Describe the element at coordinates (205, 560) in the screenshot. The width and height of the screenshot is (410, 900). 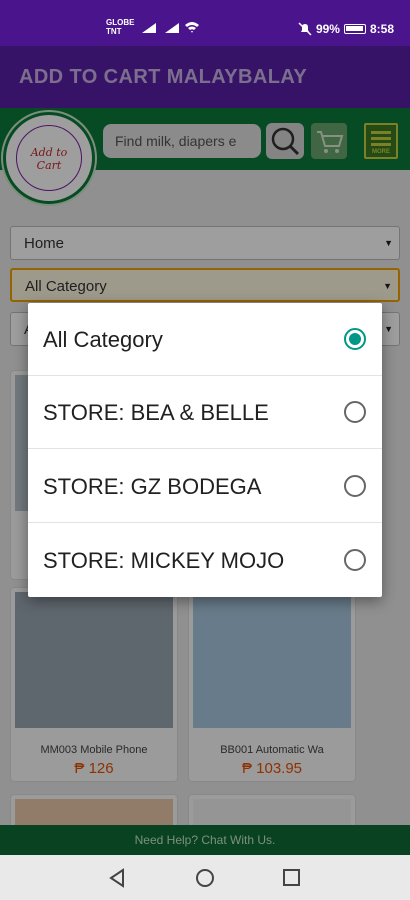
I see `option-mickey-mojo: STORE: MICKEY MOJO` at that location.